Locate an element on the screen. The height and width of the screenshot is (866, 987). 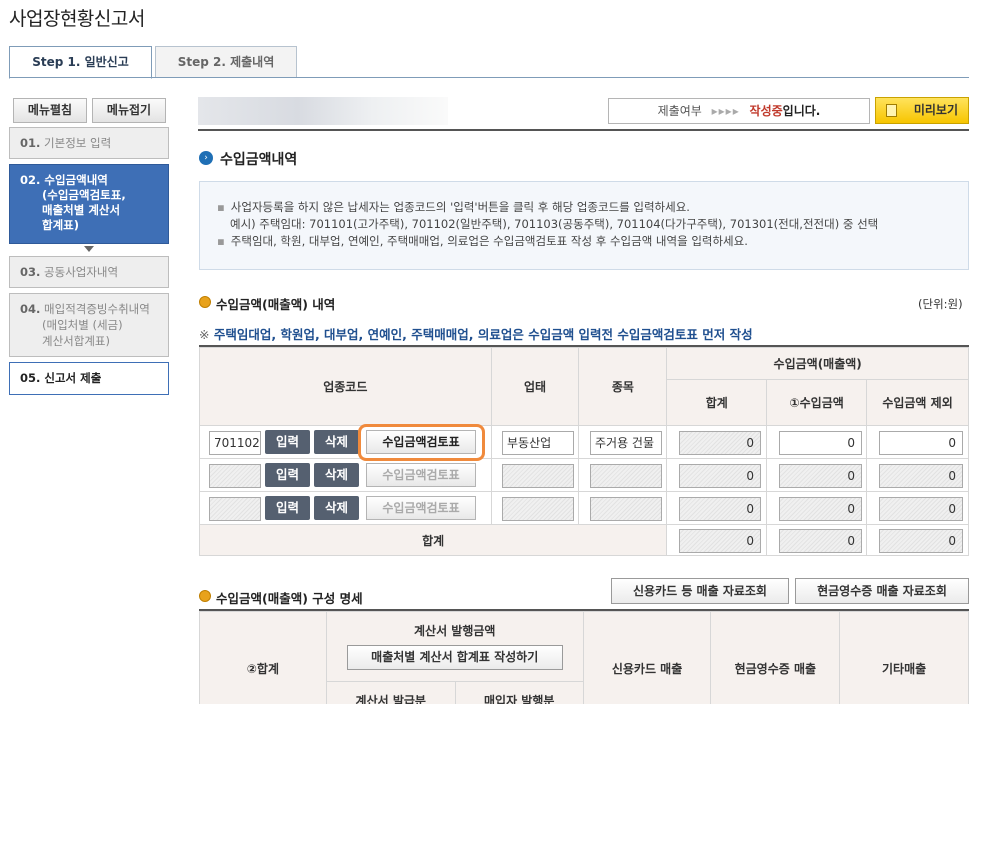
card-sales-lookup-button: 신용카드 등 매출 자료조회 is located at coordinates (700, 591).